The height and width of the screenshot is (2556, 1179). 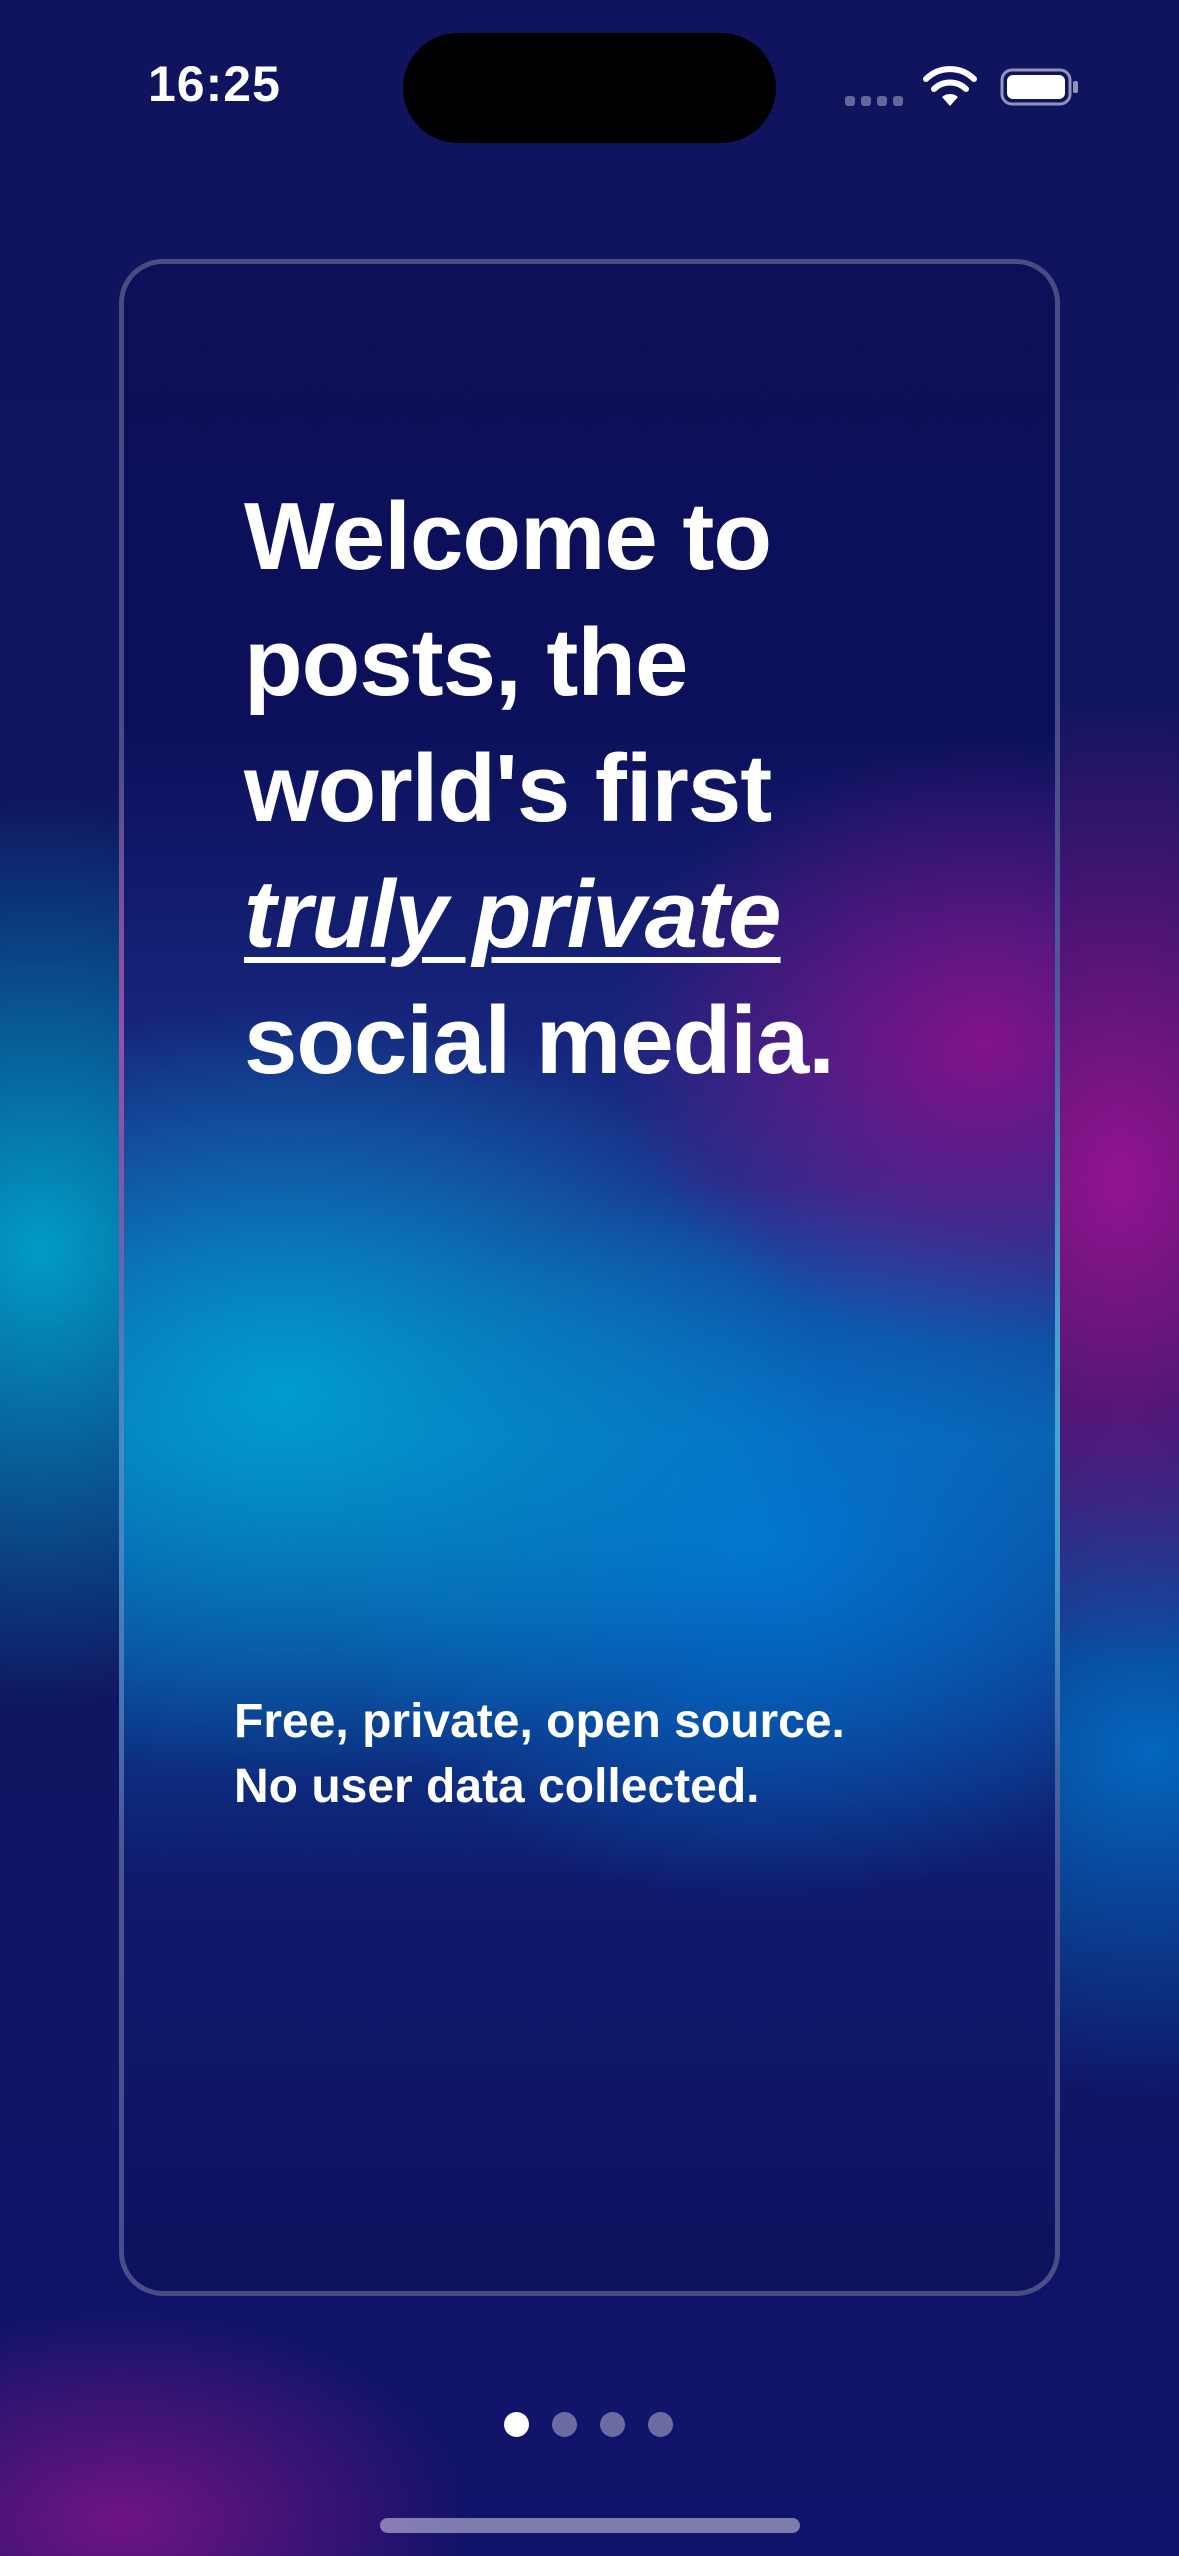 What do you see at coordinates (589, 88) in the screenshot?
I see `dynamic-island` at bounding box center [589, 88].